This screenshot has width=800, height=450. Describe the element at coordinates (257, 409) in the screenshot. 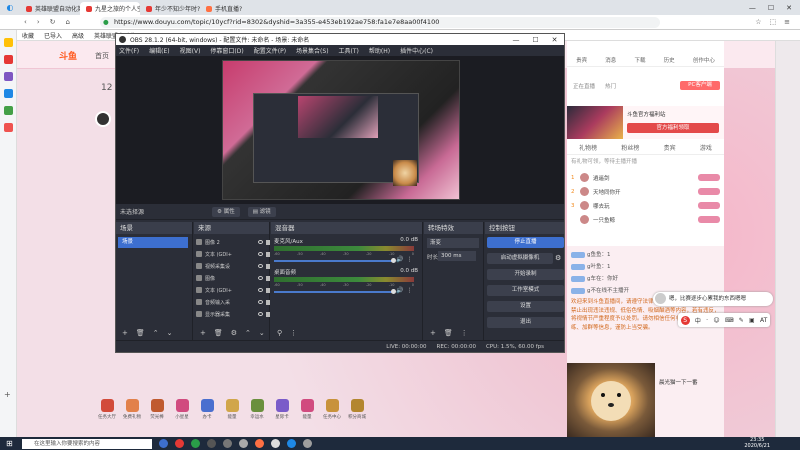

I see `gift-item: 幸运水` at that location.